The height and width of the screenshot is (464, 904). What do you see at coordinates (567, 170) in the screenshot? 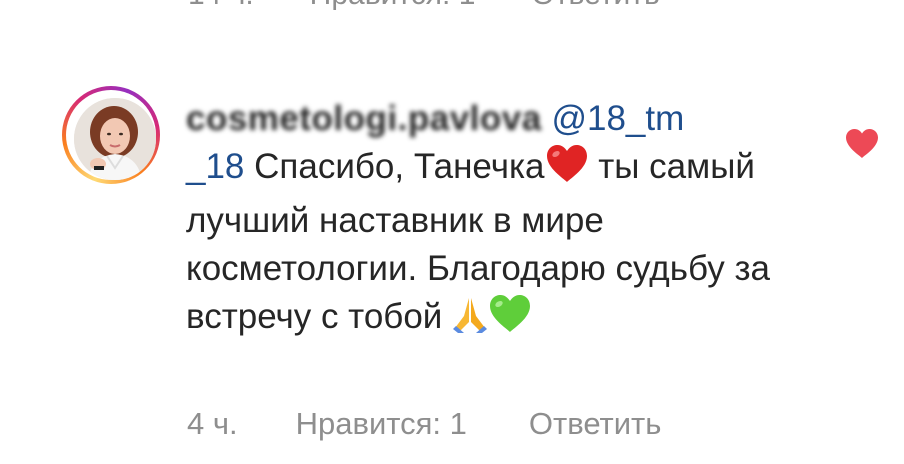
I see `red-heart-emoji` at bounding box center [567, 170].